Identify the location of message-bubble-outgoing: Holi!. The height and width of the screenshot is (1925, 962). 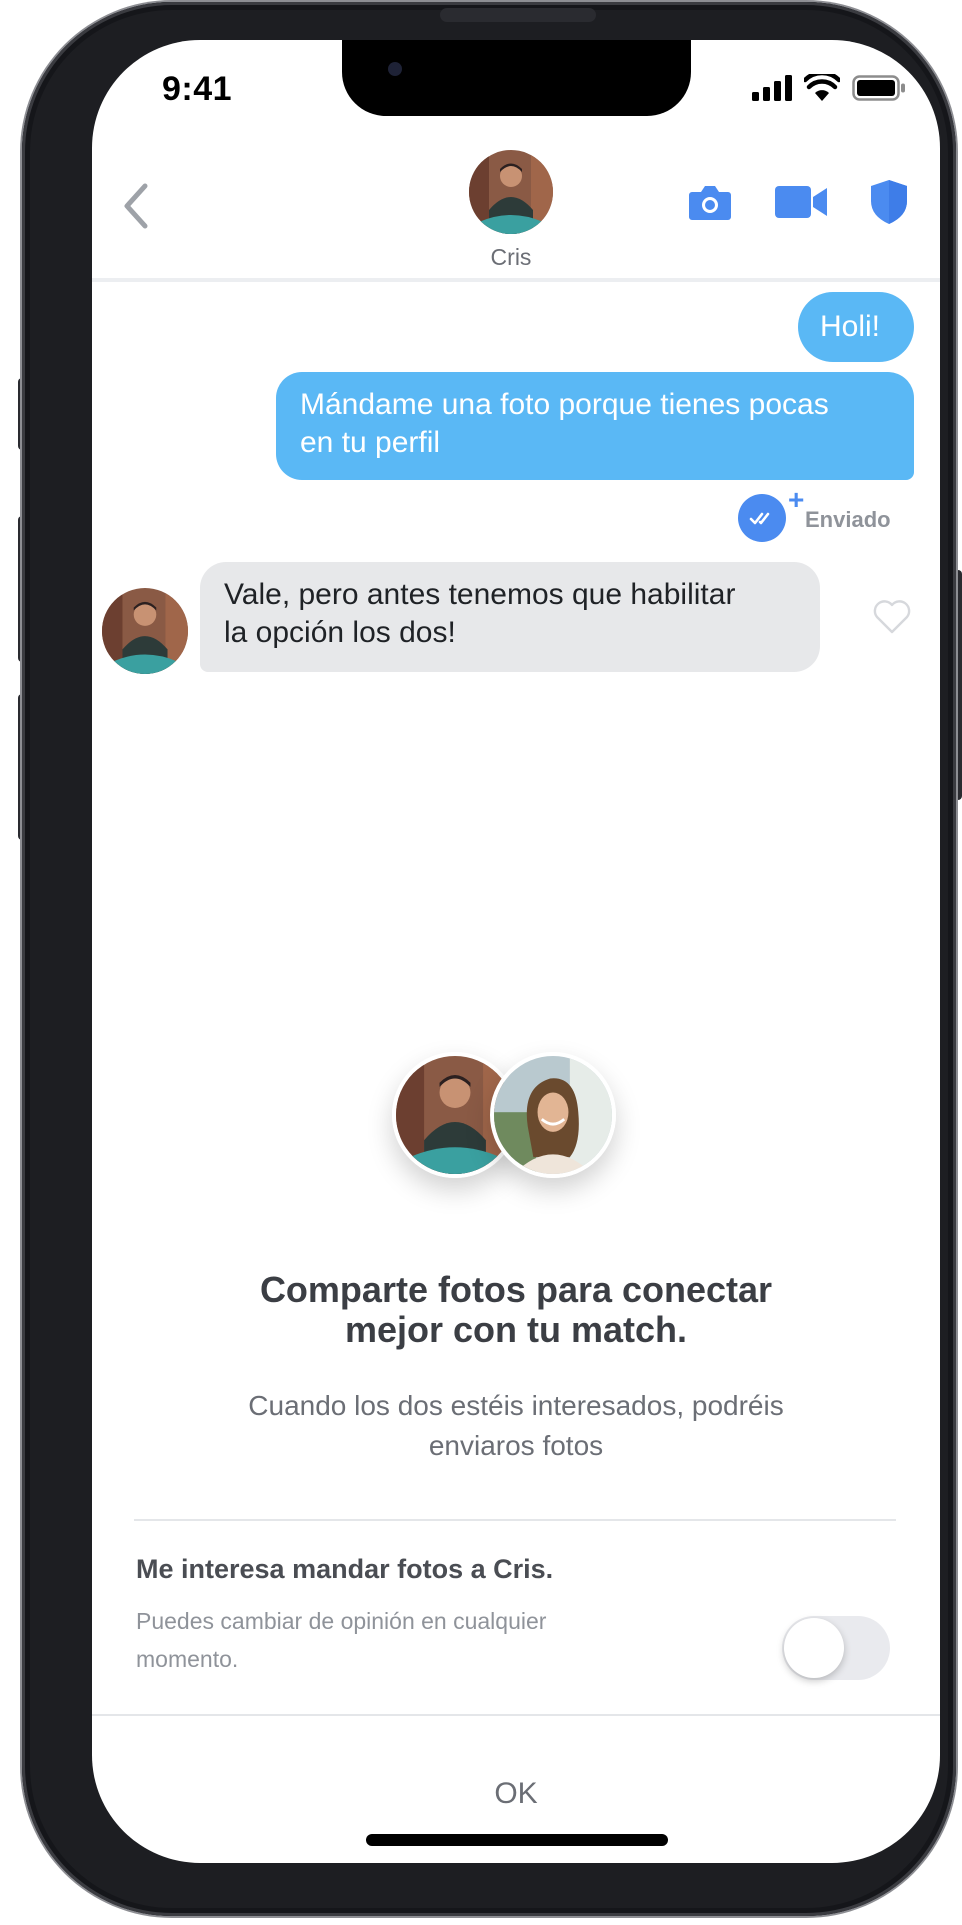
(856, 327).